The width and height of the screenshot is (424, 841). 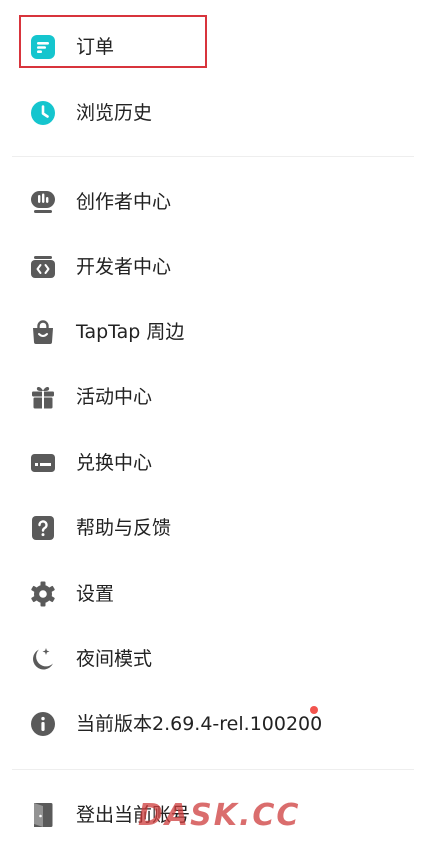 I want to click on info-icon, so click(x=43, y=724).